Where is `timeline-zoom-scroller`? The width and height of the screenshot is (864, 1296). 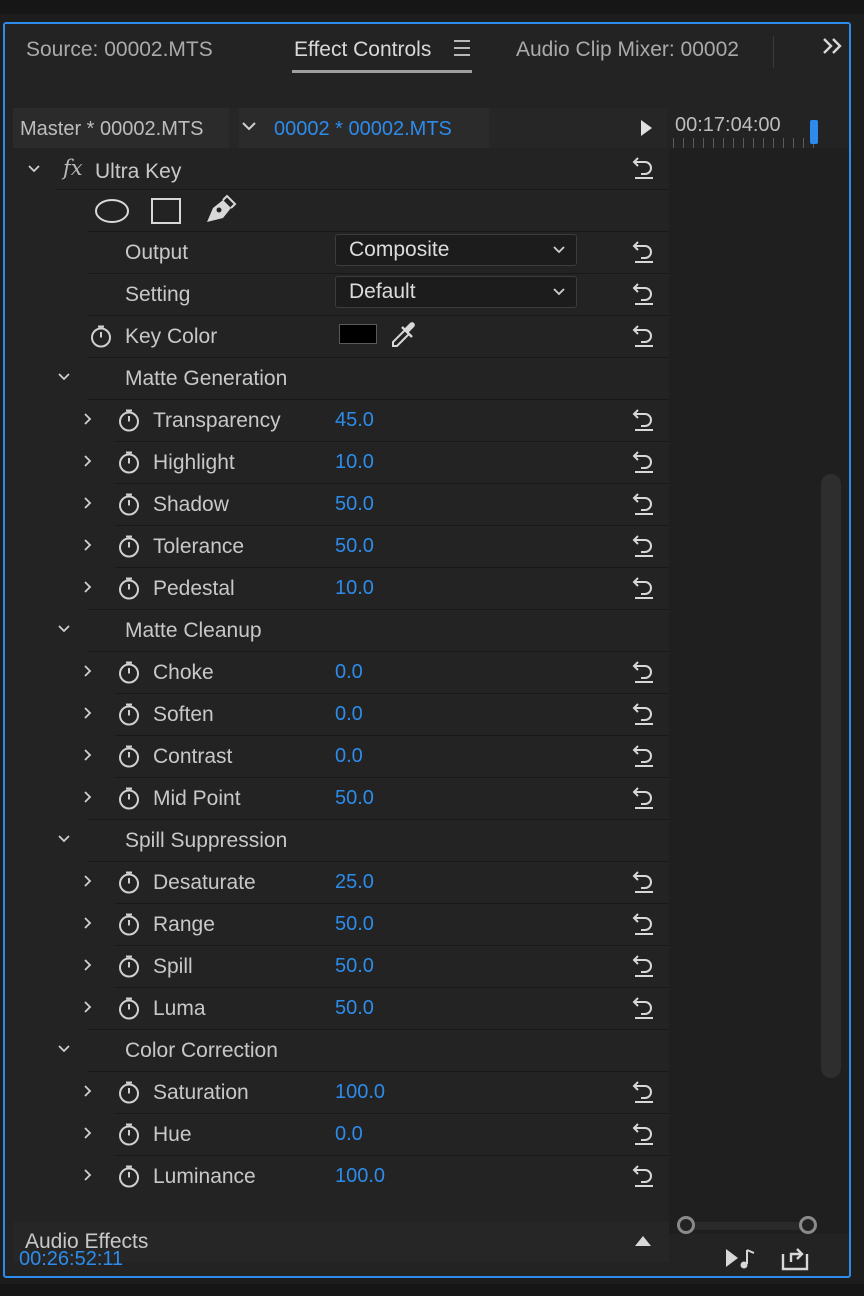
timeline-zoom-scroller is located at coordinates (747, 1226).